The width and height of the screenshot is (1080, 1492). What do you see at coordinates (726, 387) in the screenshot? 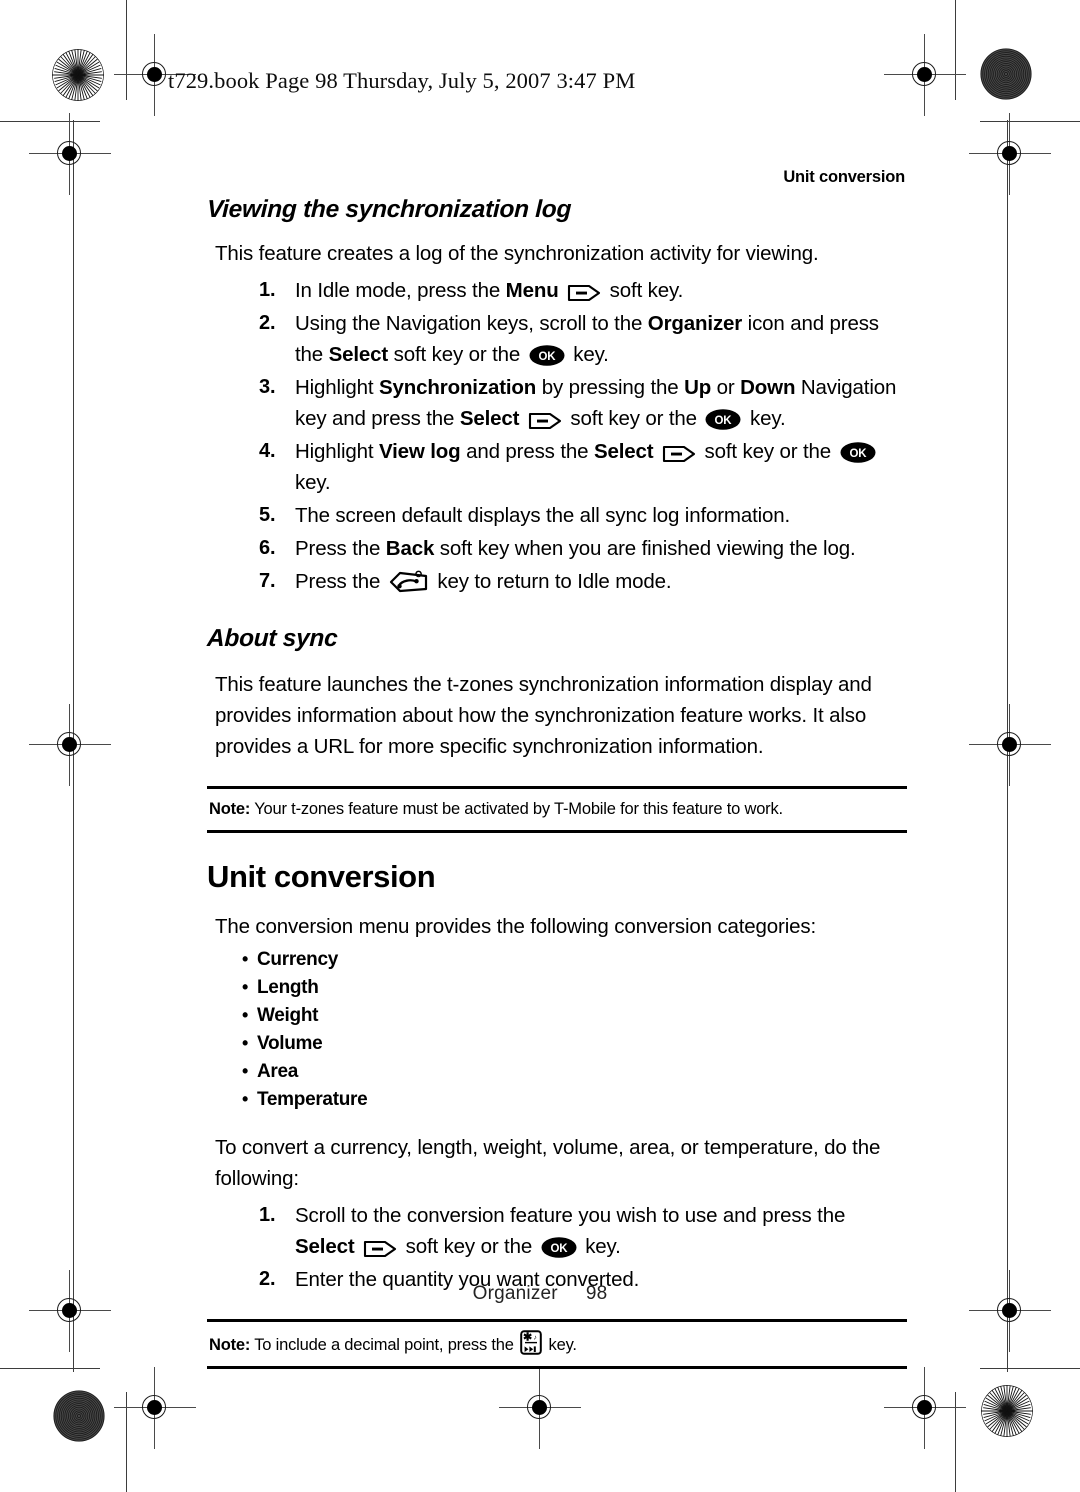
I see `step-text: or` at bounding box center [726, 387].